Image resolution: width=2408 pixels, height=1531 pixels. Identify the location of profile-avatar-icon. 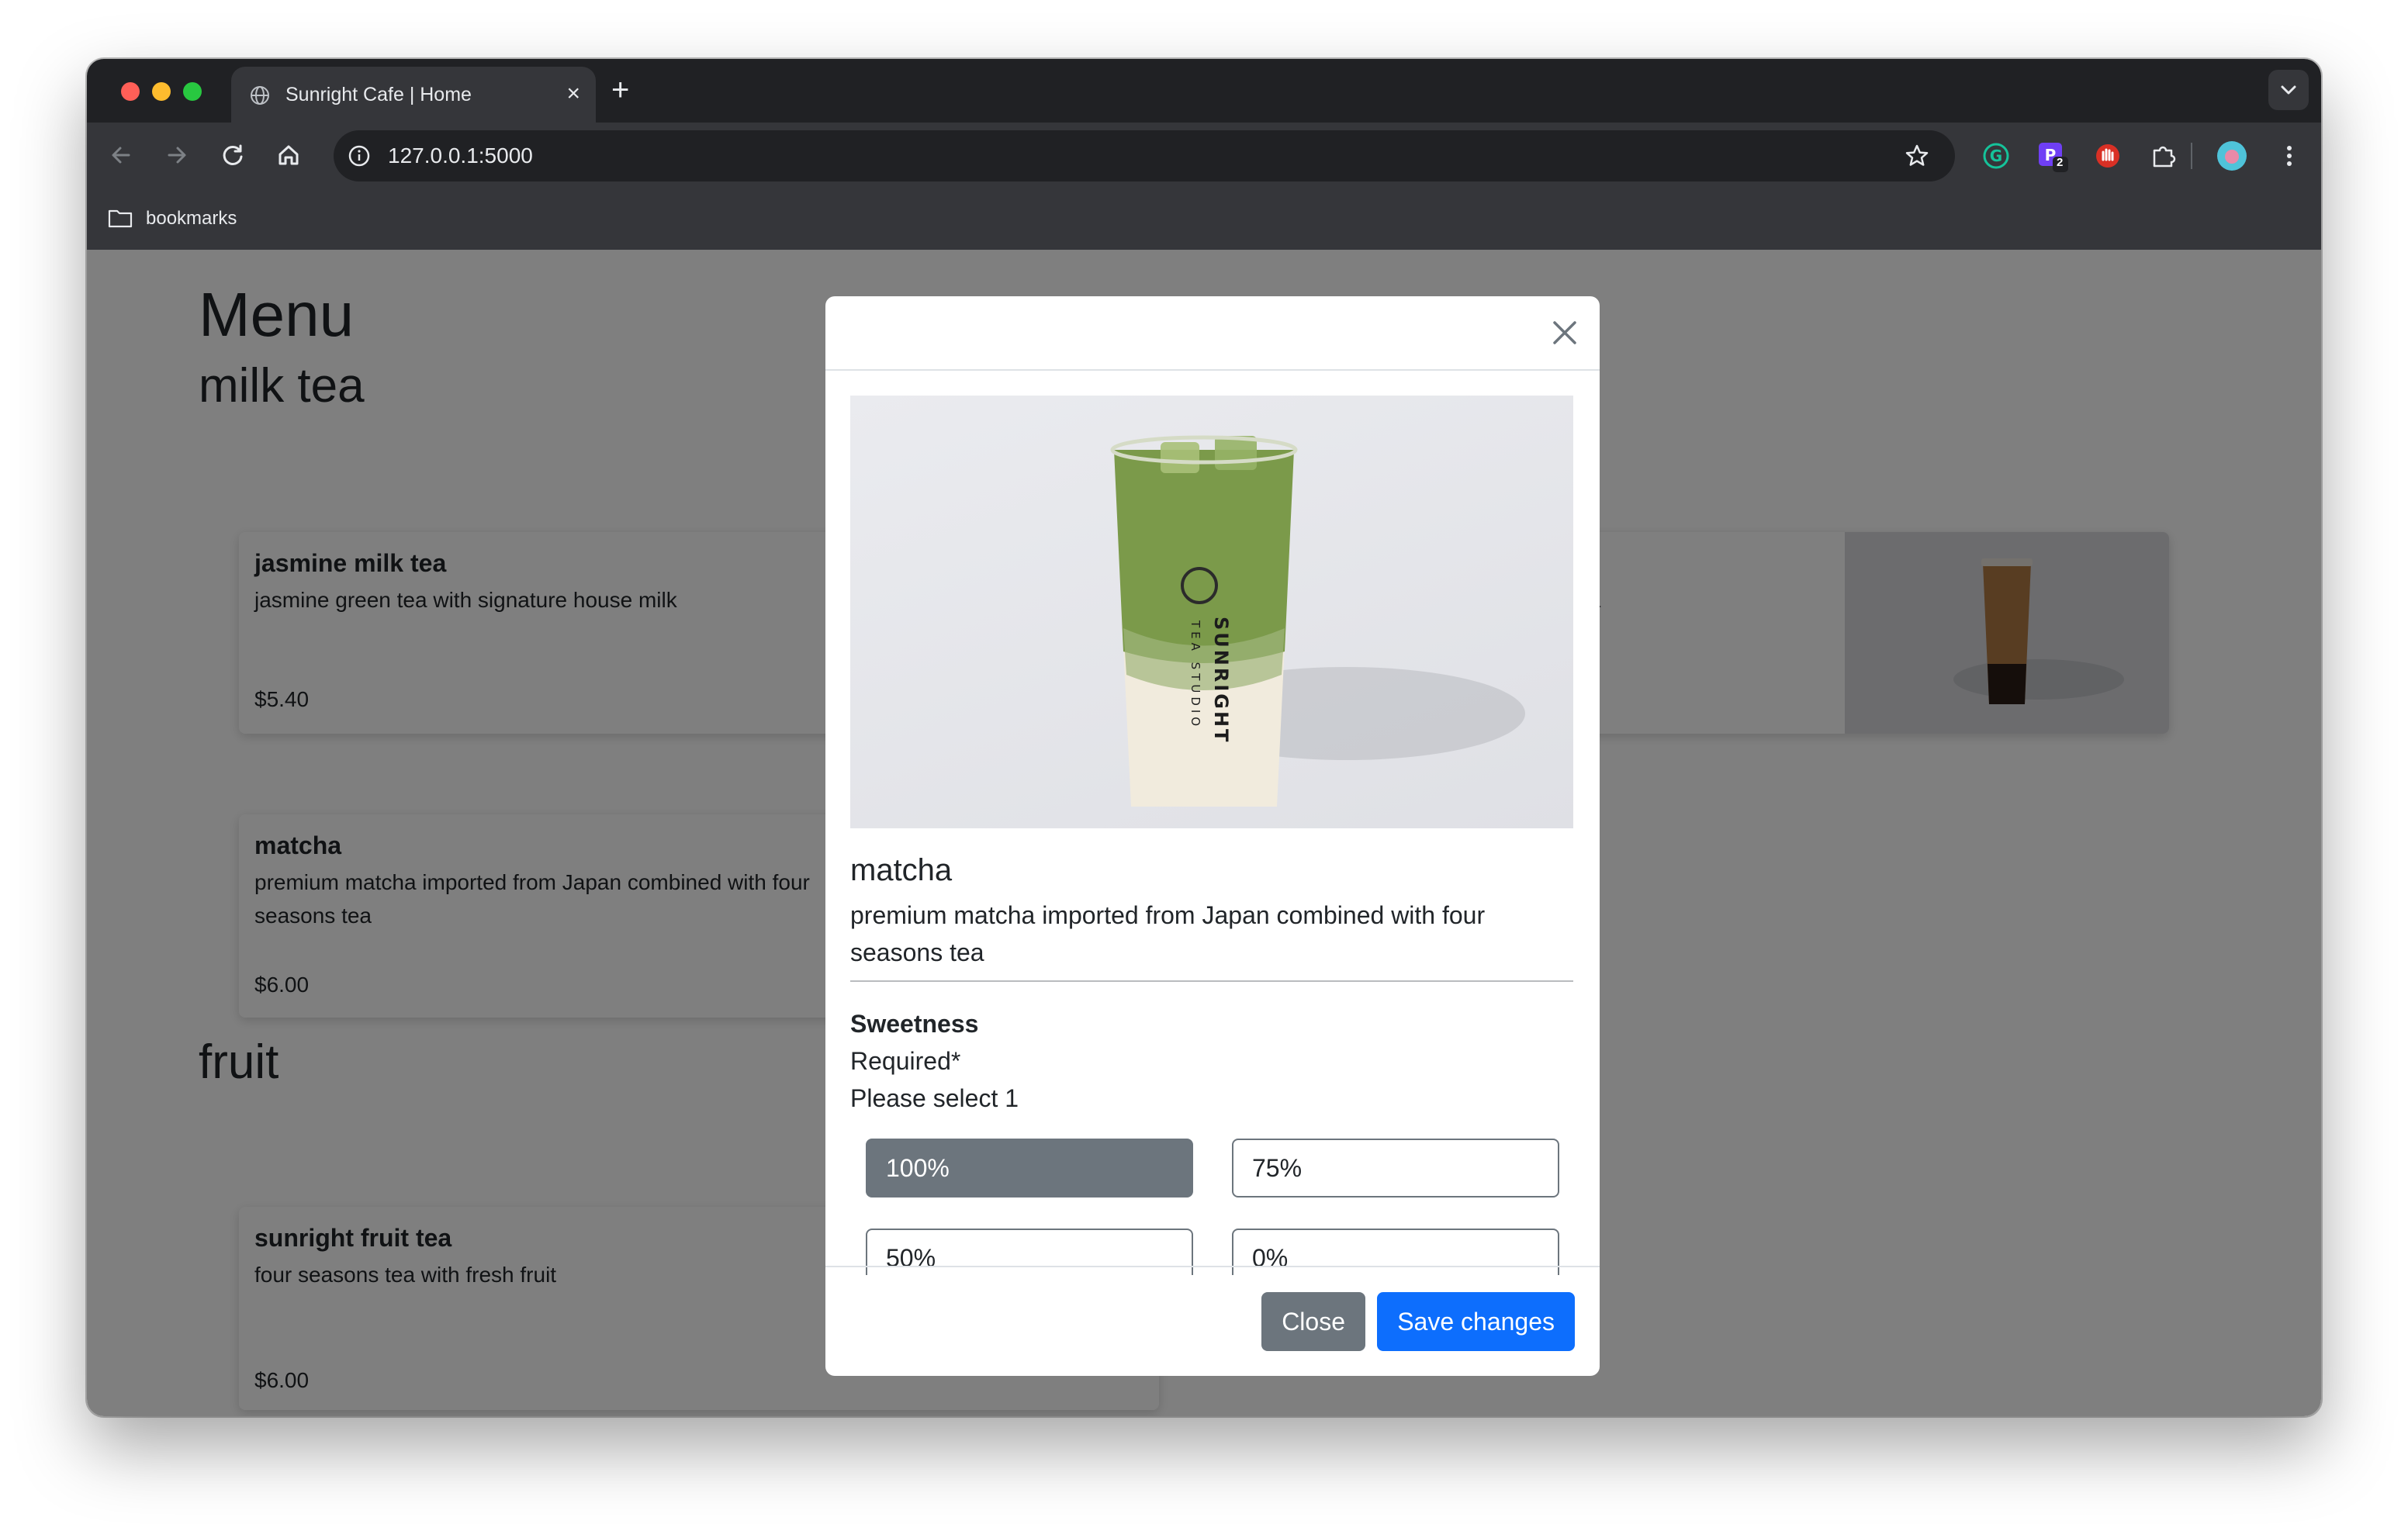
(2232, 156).